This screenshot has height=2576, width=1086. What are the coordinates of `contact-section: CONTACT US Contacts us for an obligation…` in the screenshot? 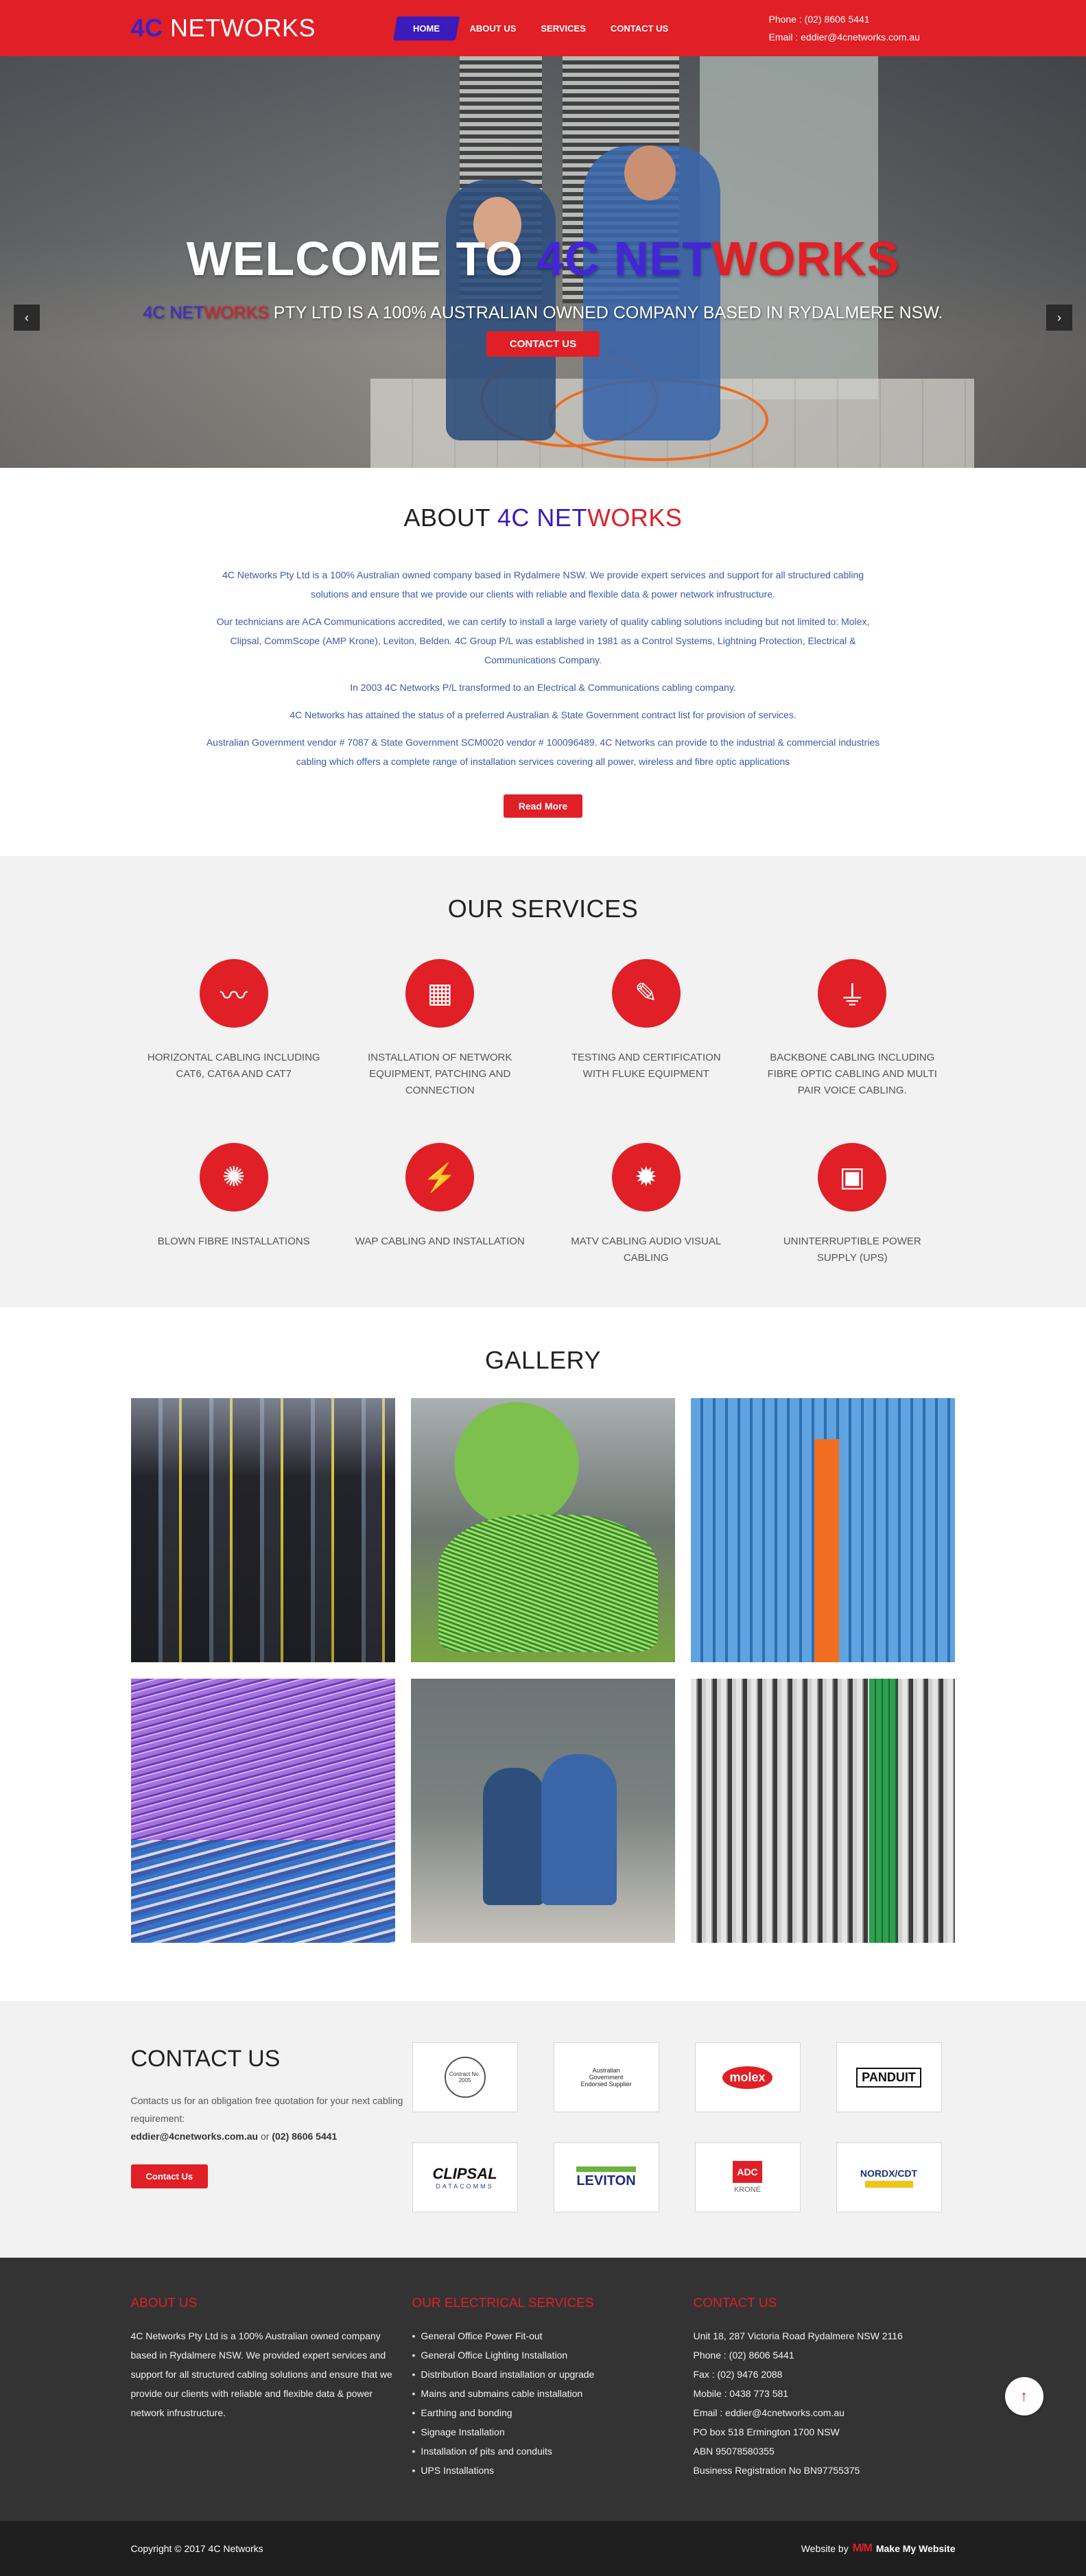 It's located at (543, 2129).